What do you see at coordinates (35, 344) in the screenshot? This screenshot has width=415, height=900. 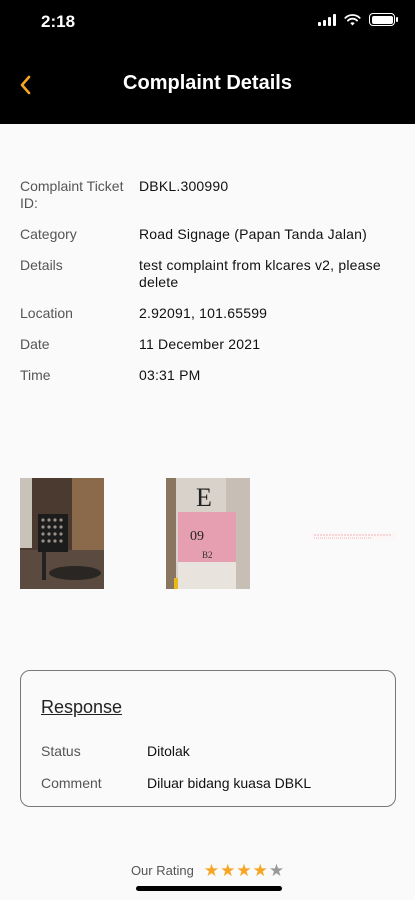 I see `detail-label: Date` at bounding box center [35, 344].